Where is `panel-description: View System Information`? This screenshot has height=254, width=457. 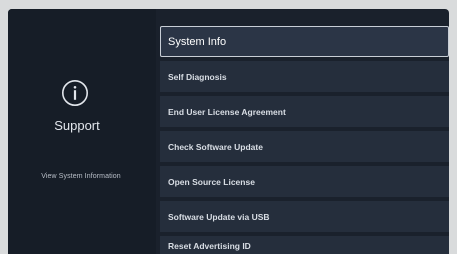
panel-description: View System Information is located at coordinates (81, 176).